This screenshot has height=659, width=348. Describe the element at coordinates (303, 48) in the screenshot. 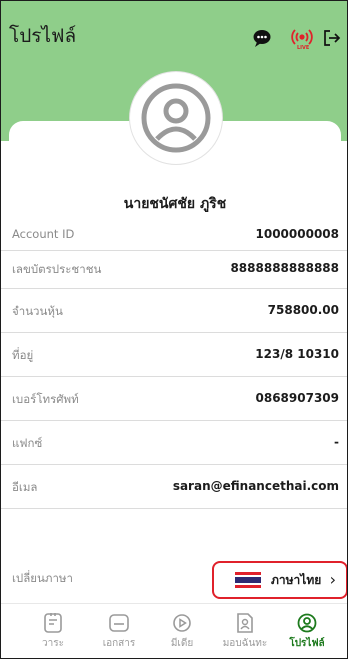

I see `live-badge: LIVE` at that location.